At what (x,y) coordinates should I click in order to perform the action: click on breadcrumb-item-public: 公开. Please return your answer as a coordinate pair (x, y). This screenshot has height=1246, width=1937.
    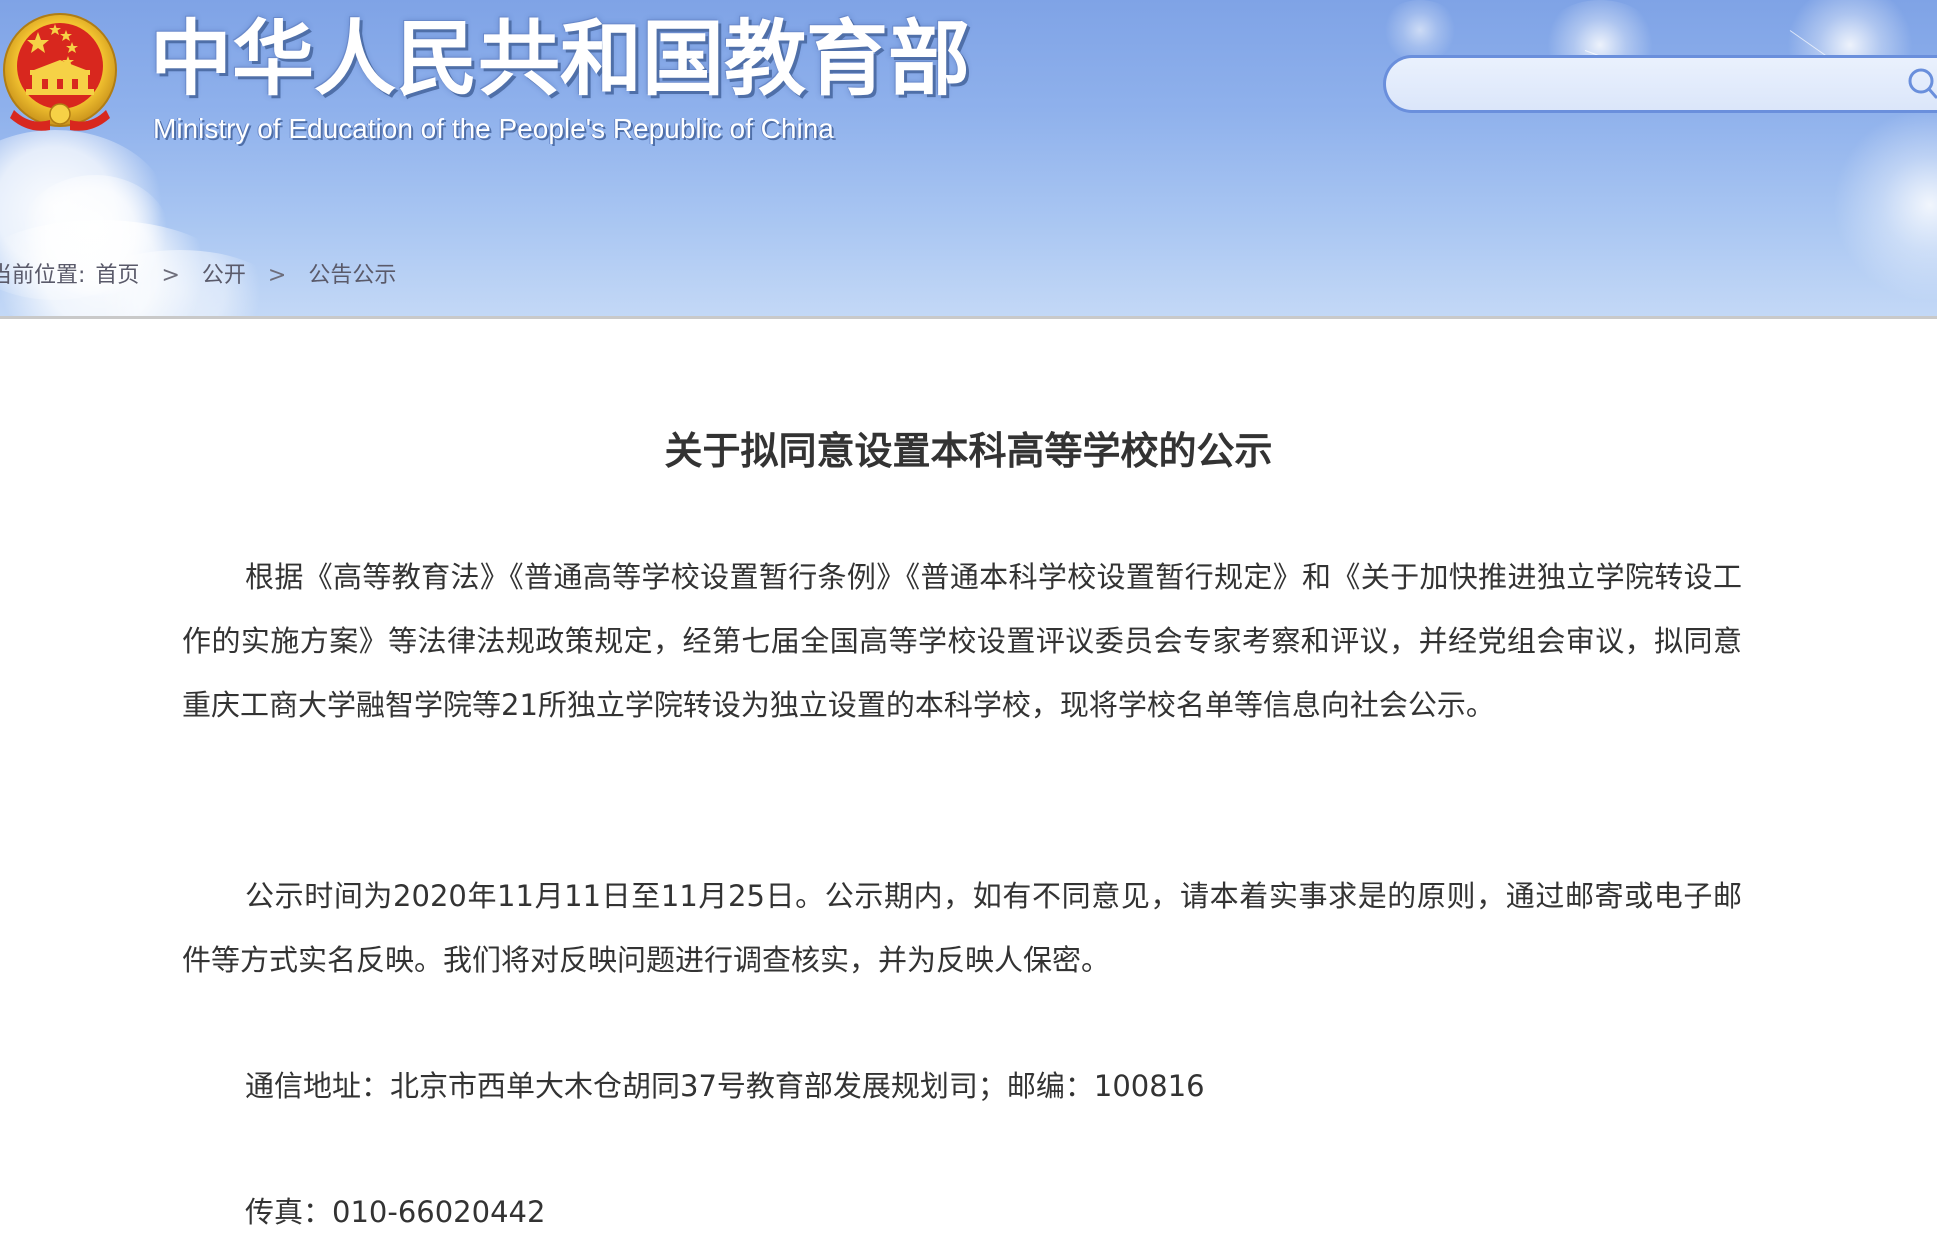
    Looking at the image, I should click on (224, 275).